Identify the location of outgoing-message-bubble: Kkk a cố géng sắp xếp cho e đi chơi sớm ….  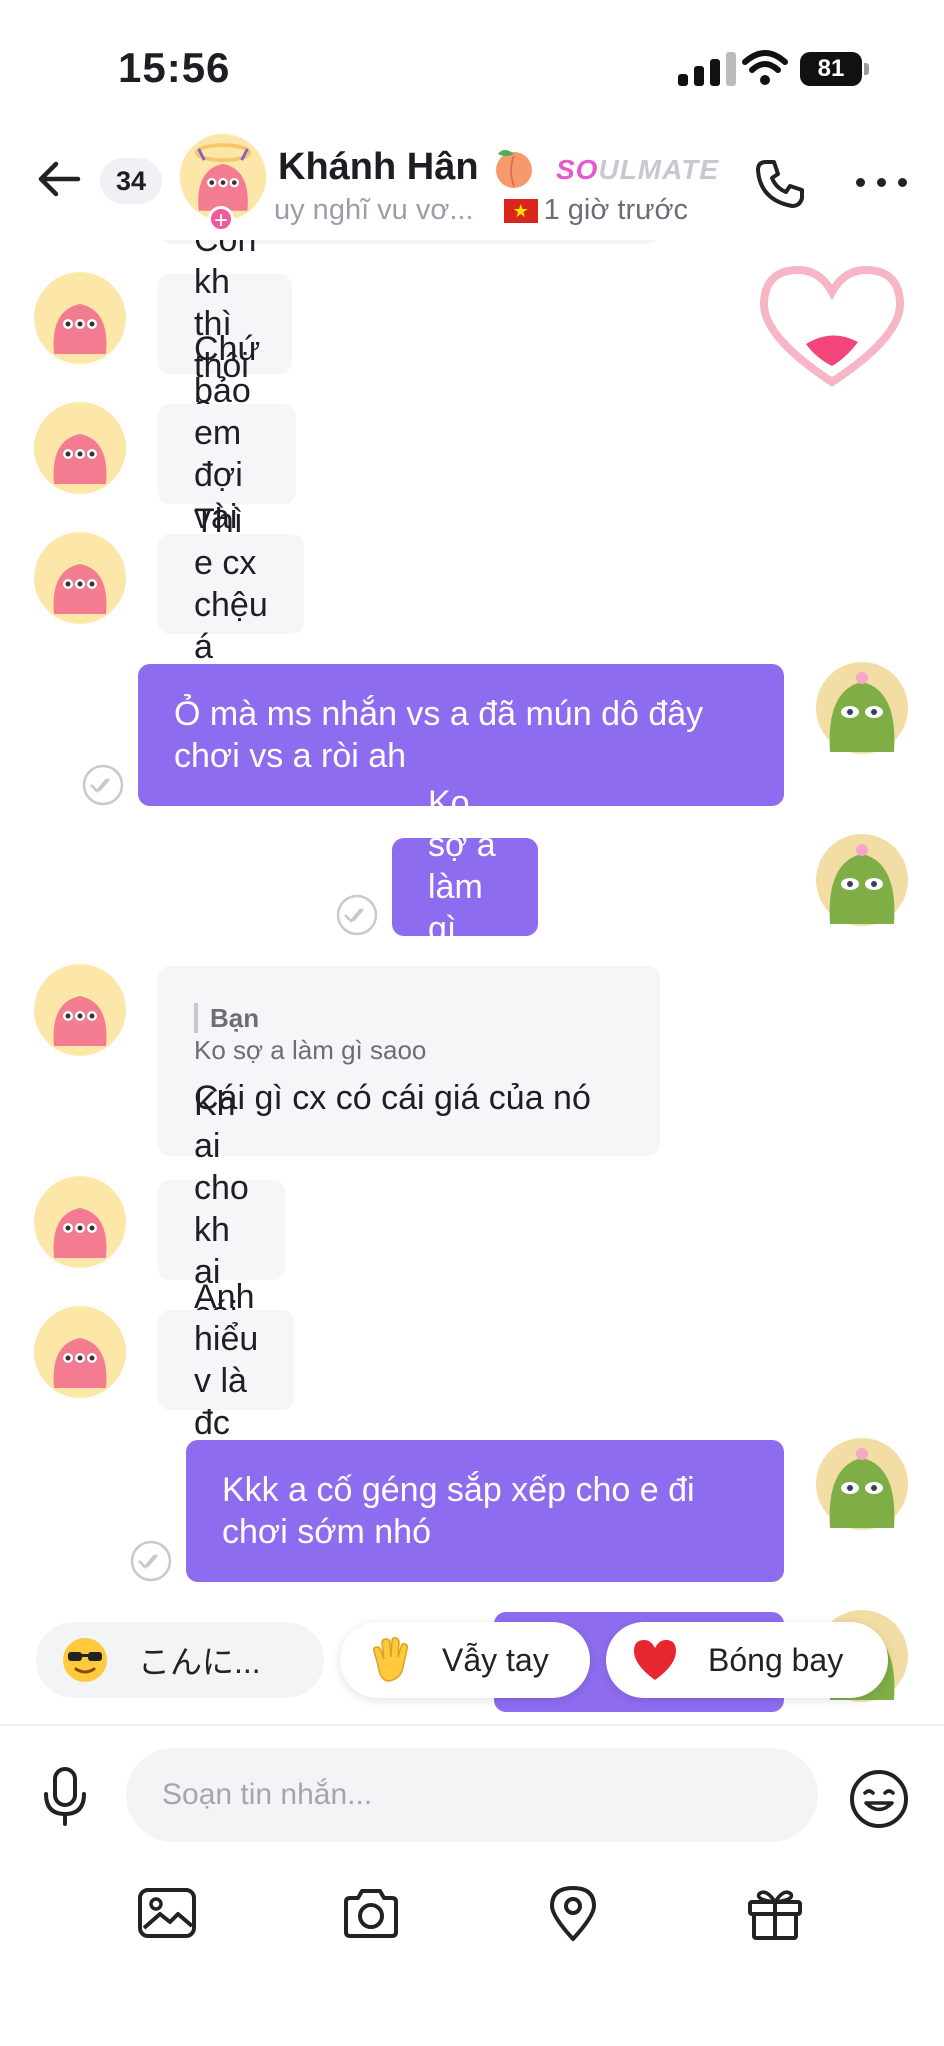
(485, 1511).